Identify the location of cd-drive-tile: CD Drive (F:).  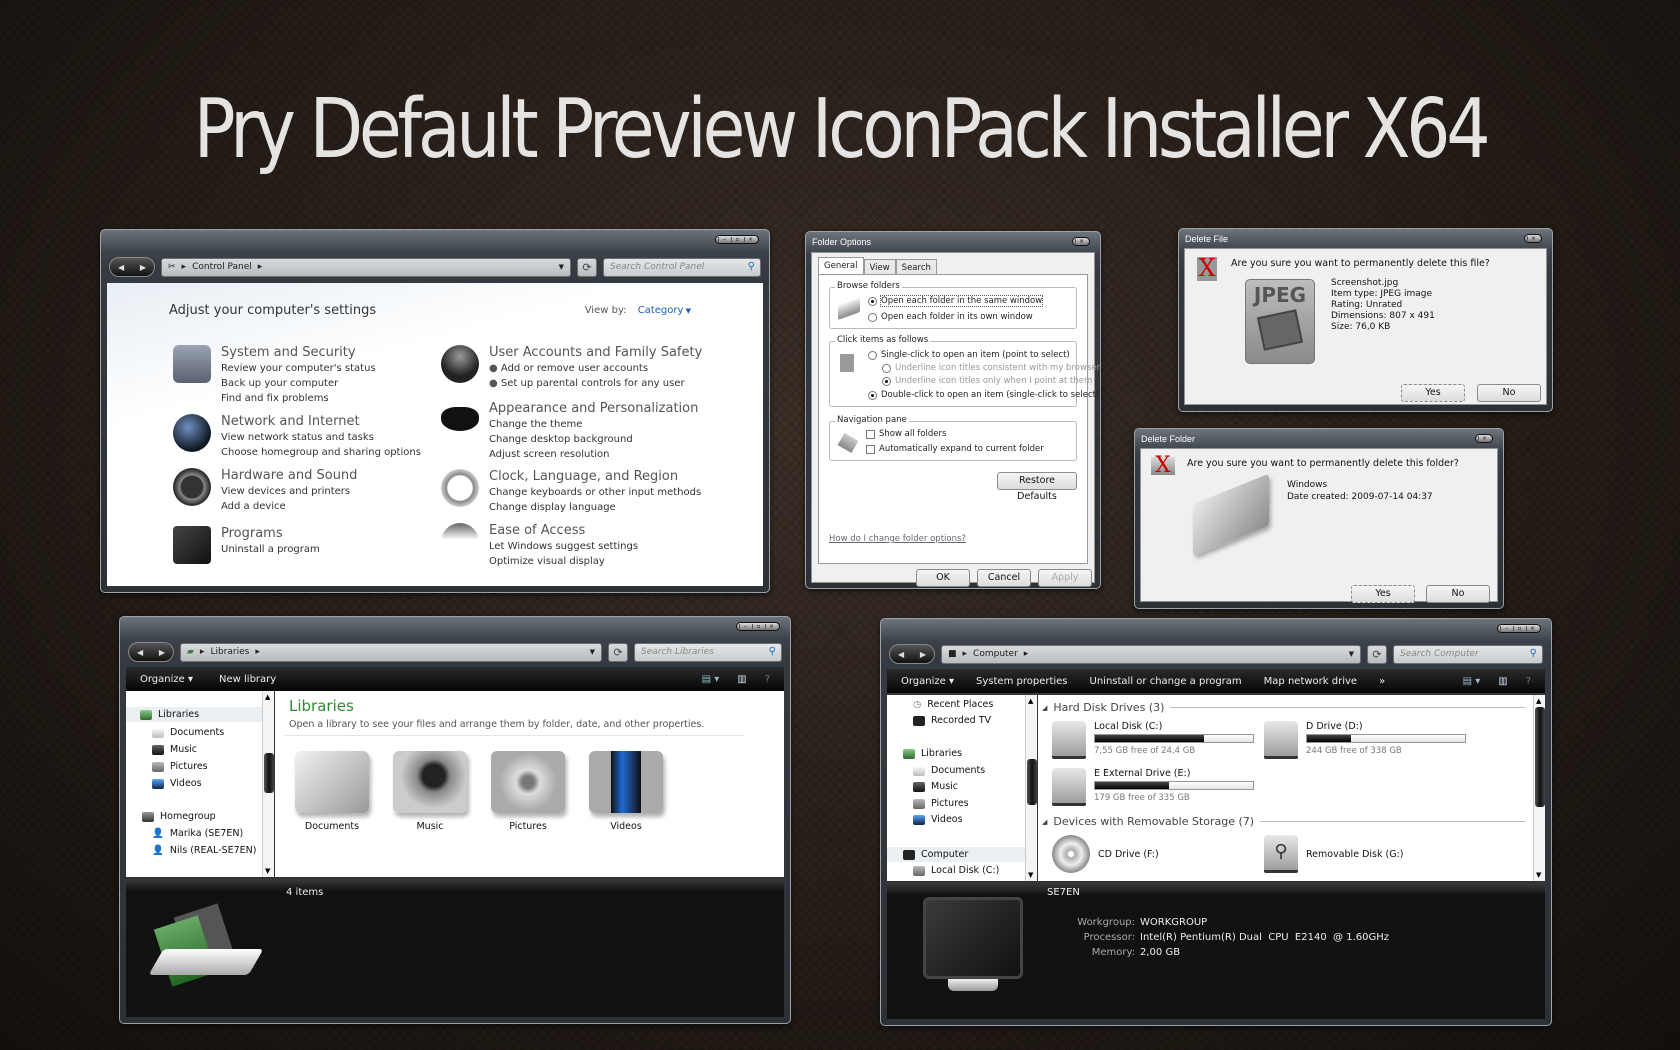
(1105, 854).